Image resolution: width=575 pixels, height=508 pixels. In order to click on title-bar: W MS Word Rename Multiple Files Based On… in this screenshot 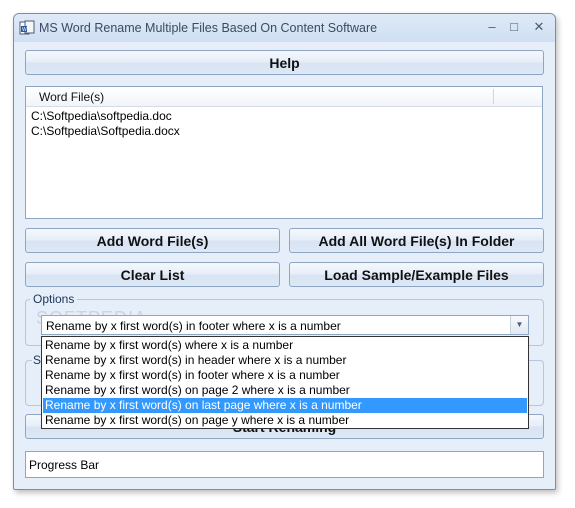, I will do `click(284, 28)`.